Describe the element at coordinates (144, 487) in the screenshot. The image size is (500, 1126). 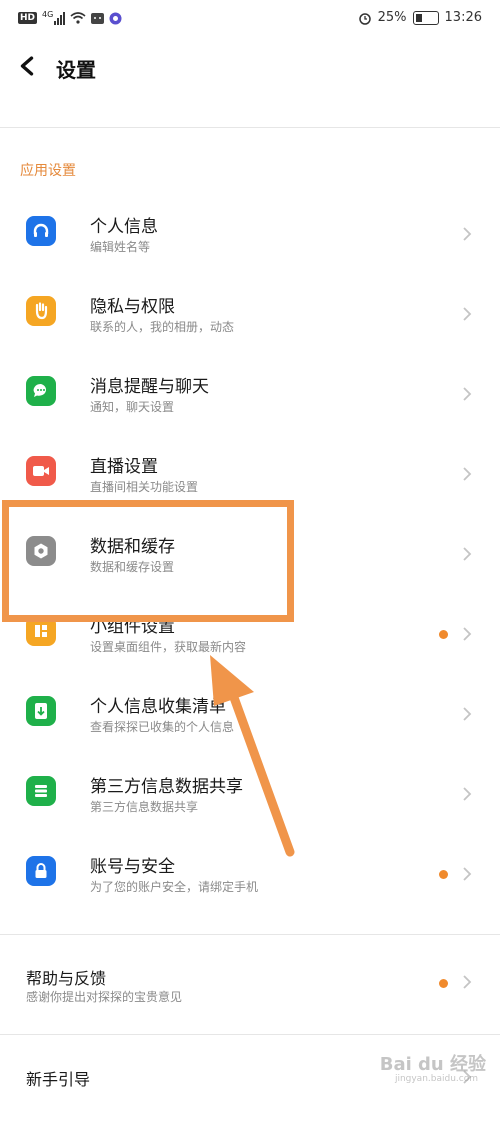
I see `row-subtitle: 直播间相关功能设置` at that location.